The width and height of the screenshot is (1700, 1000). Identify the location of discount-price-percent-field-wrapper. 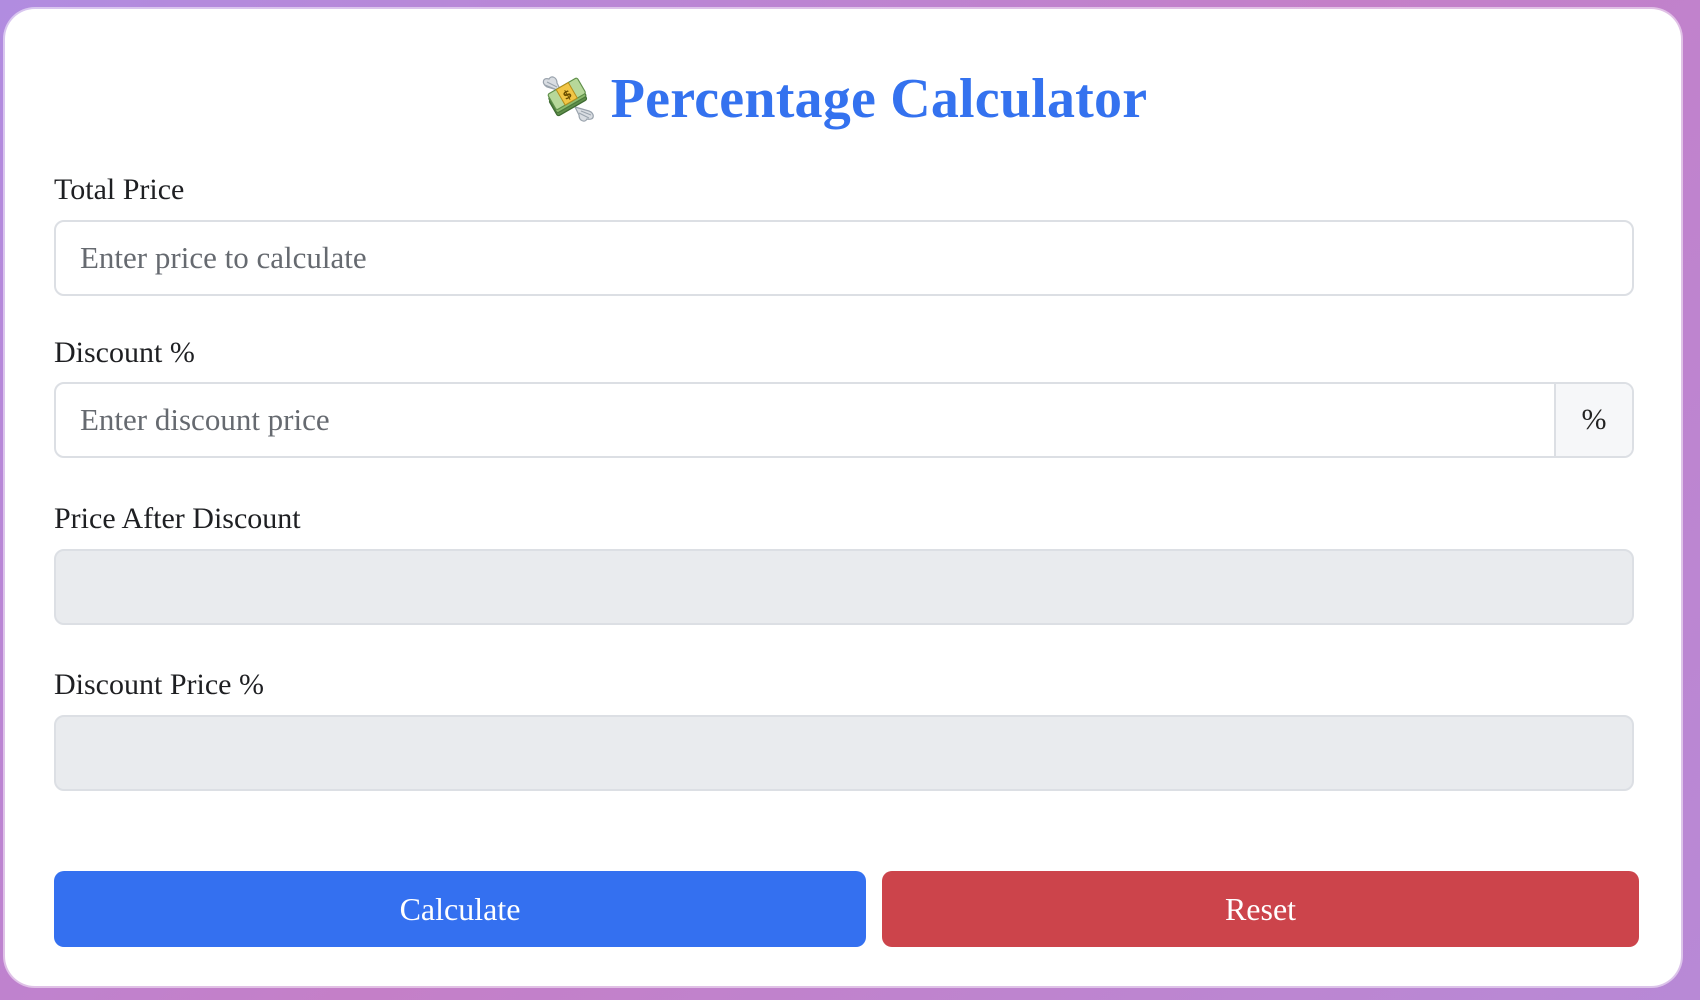
(844, 753).